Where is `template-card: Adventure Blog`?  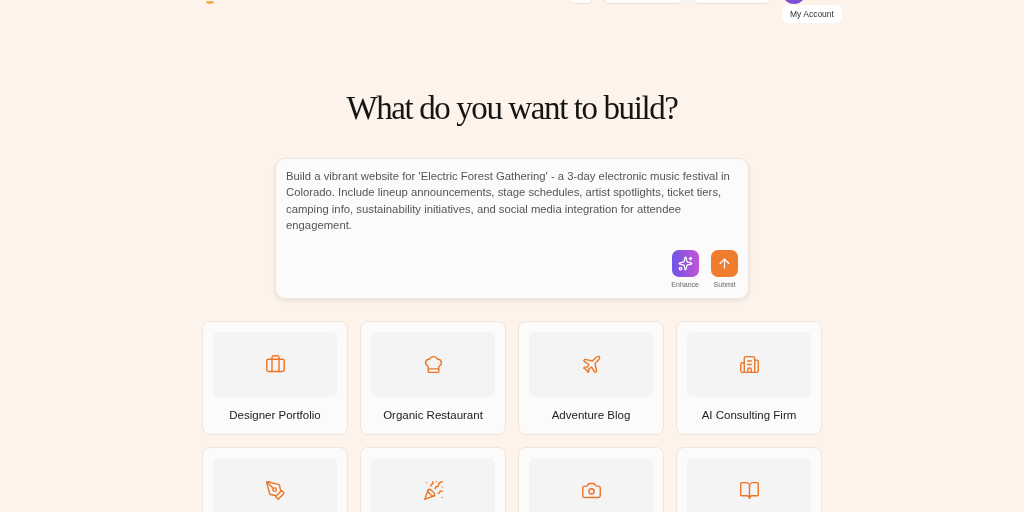
template-card: Adventure Blog is located at coordinates (591, 378).